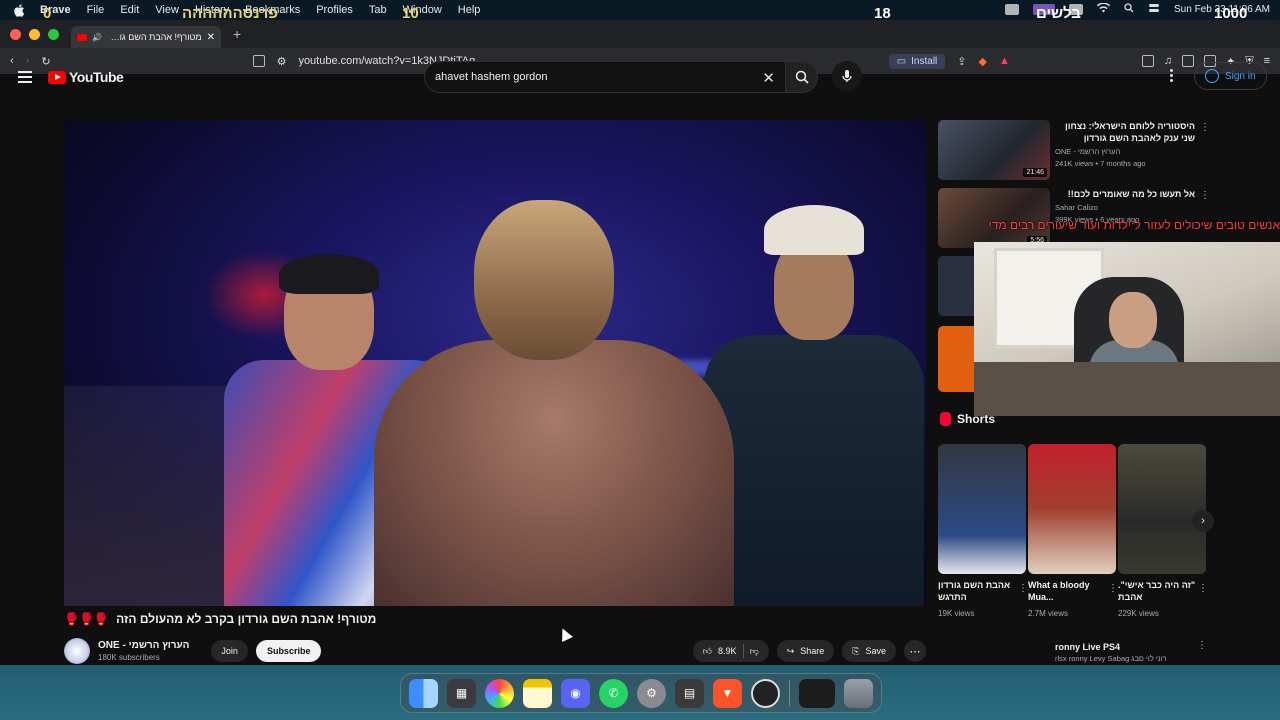 This screenshot has width=1280, height=720. Describe the element at coordinates (461, 693) in the screenshot. I see `launchpad-icon: ▦` at that location.